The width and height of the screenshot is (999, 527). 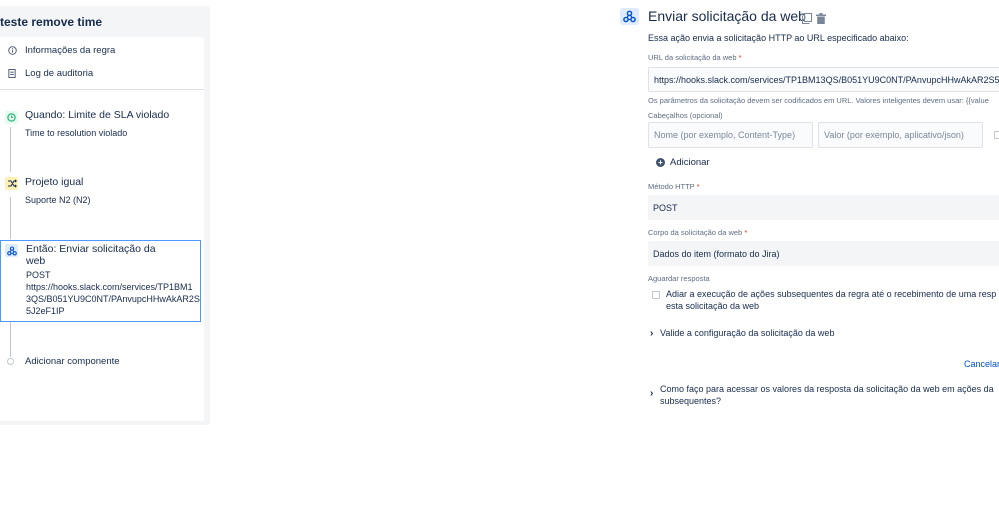 What do you see at coordinates (698, 232) in the screenshot?
I see `body-label: Corpo da solicitação da web *` at bounding box center [698, 232].